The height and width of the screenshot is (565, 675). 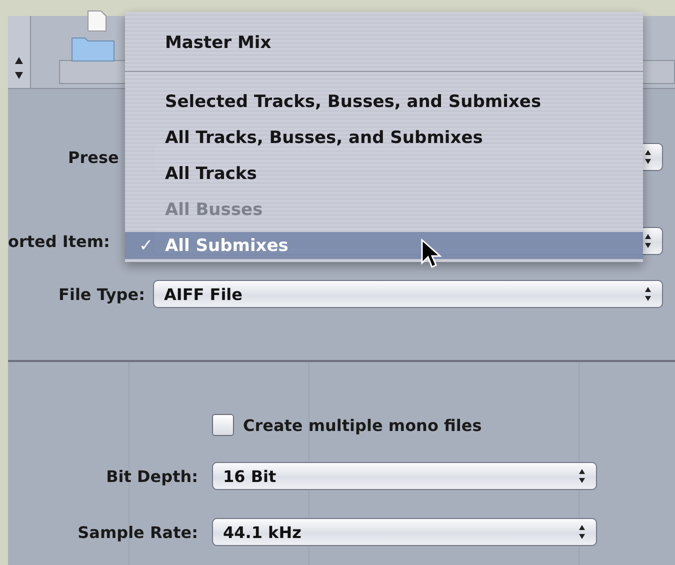 I want to click on field-label: Sample Rate:, so click(x=137, y=532).